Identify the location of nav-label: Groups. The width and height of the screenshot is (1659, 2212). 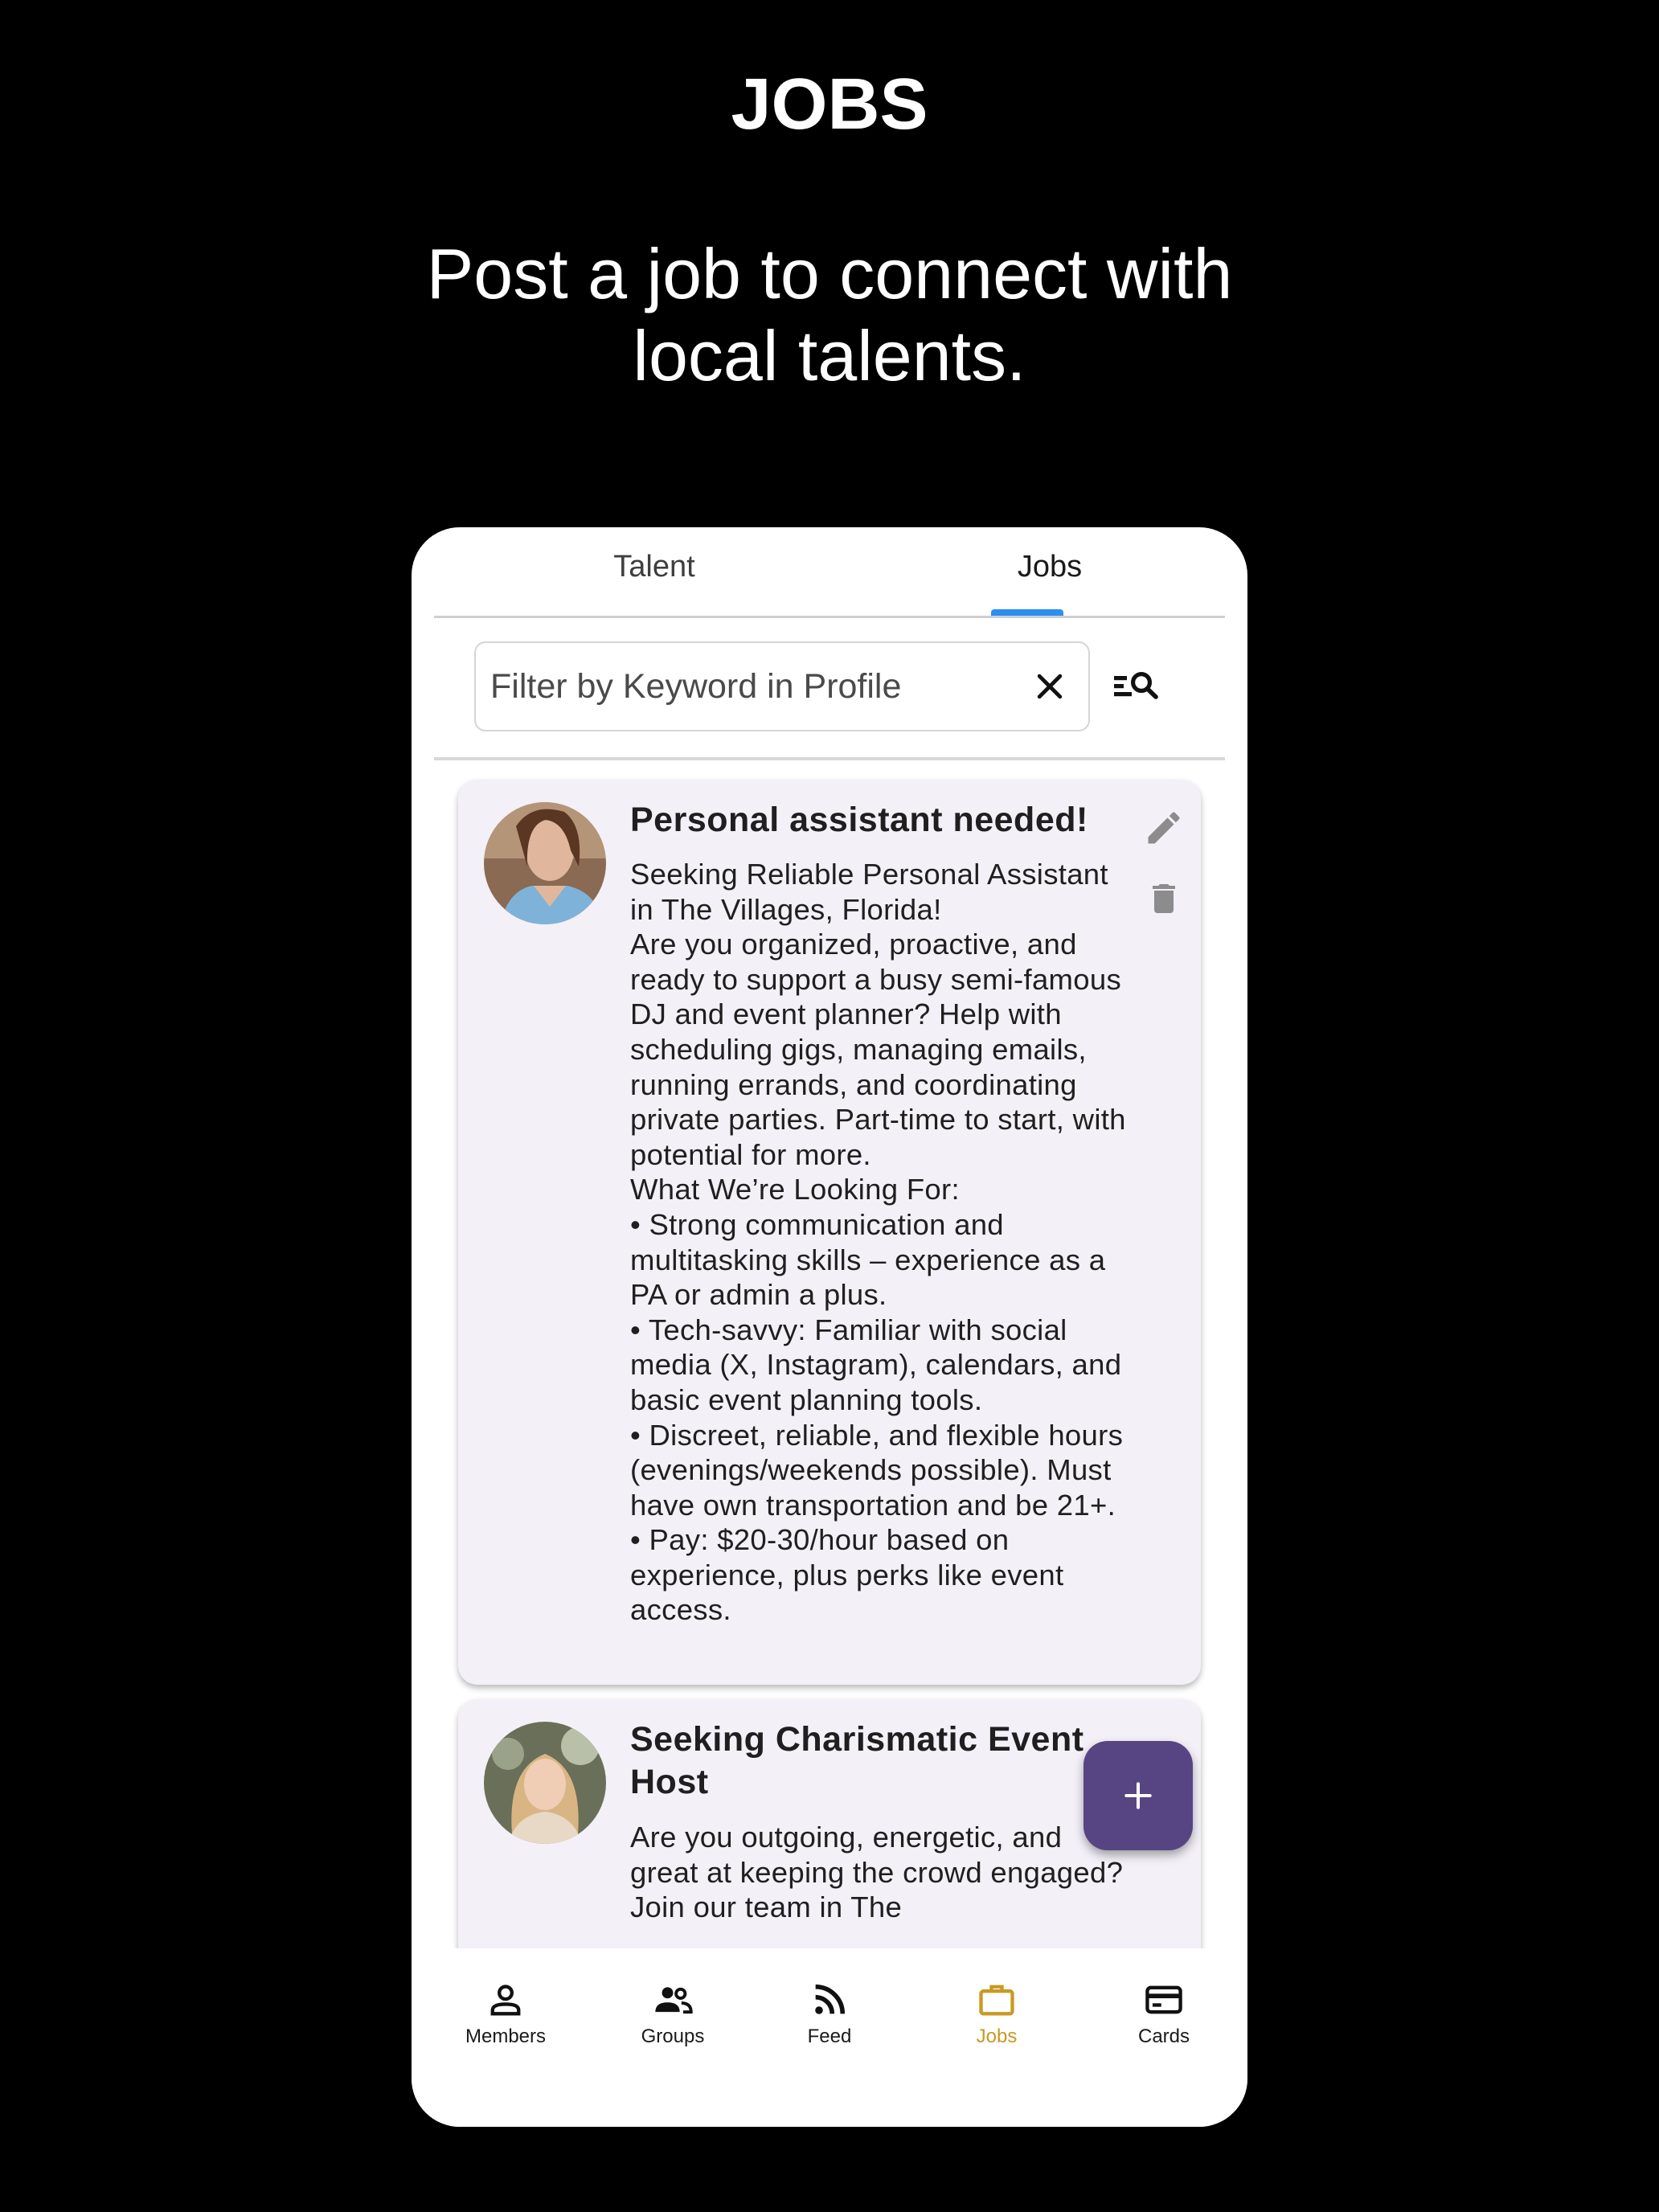
(673, 2036).